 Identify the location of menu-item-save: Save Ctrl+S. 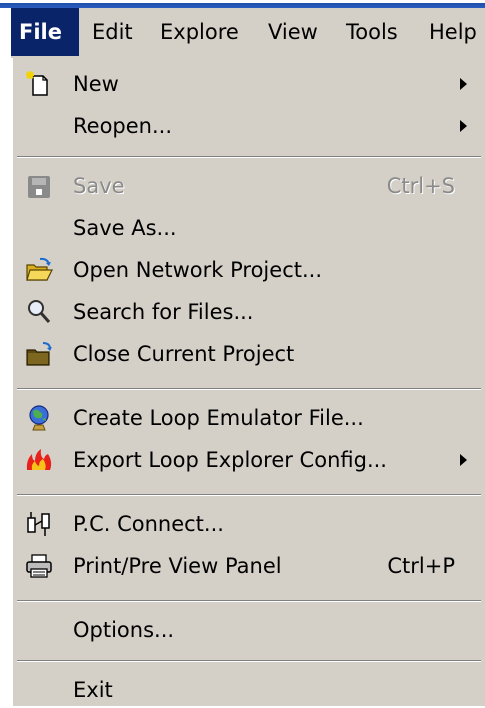
(249, 186).